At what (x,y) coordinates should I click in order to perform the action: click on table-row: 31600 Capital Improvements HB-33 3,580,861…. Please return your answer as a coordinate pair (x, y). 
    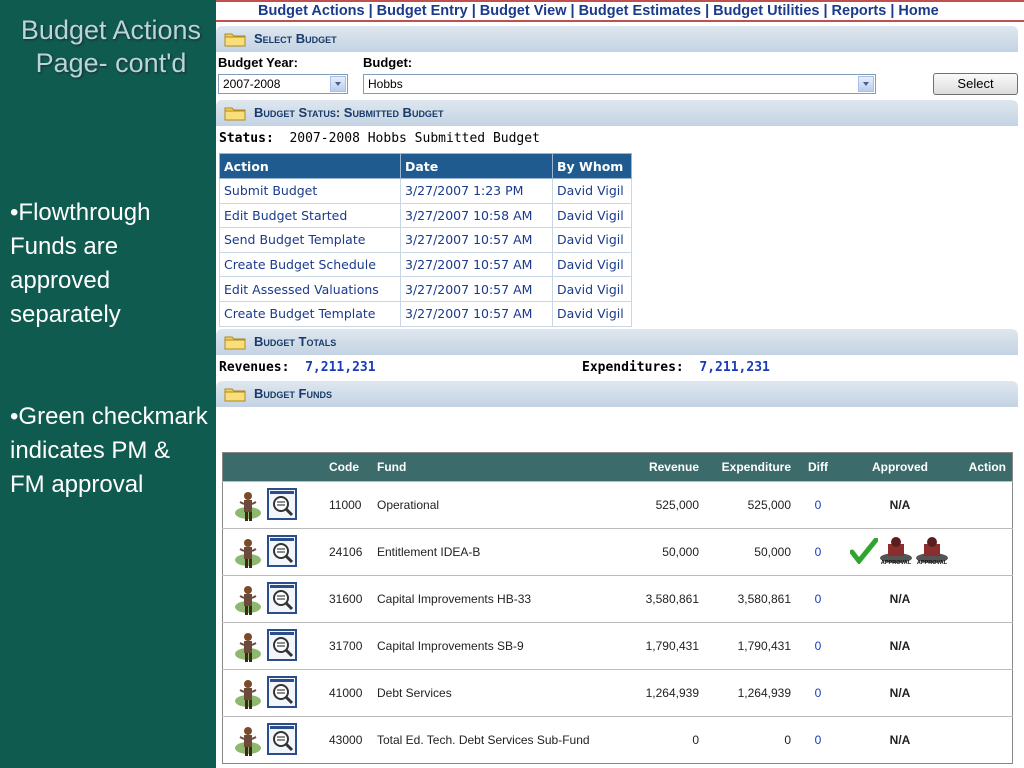
    Looking at the image, I should click on (617, 599).